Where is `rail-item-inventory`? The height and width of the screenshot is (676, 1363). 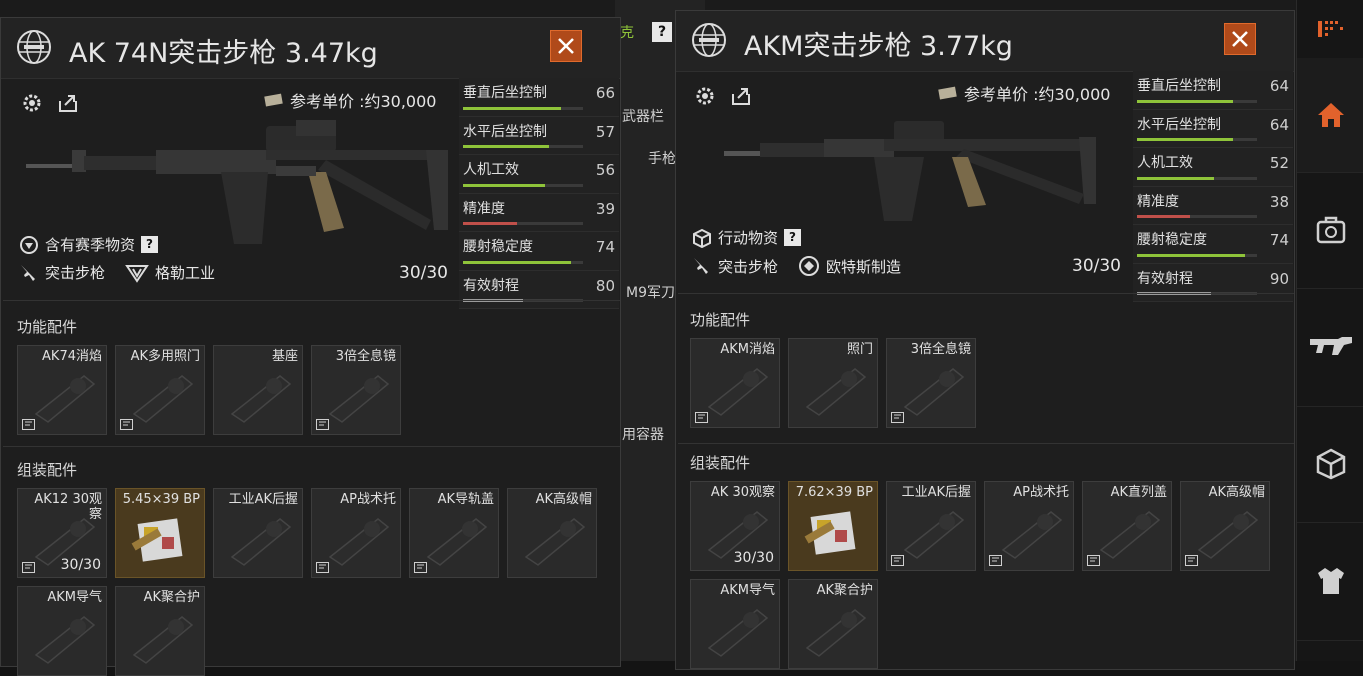 rail-item-inventory is located at coordinates (1330, 29).